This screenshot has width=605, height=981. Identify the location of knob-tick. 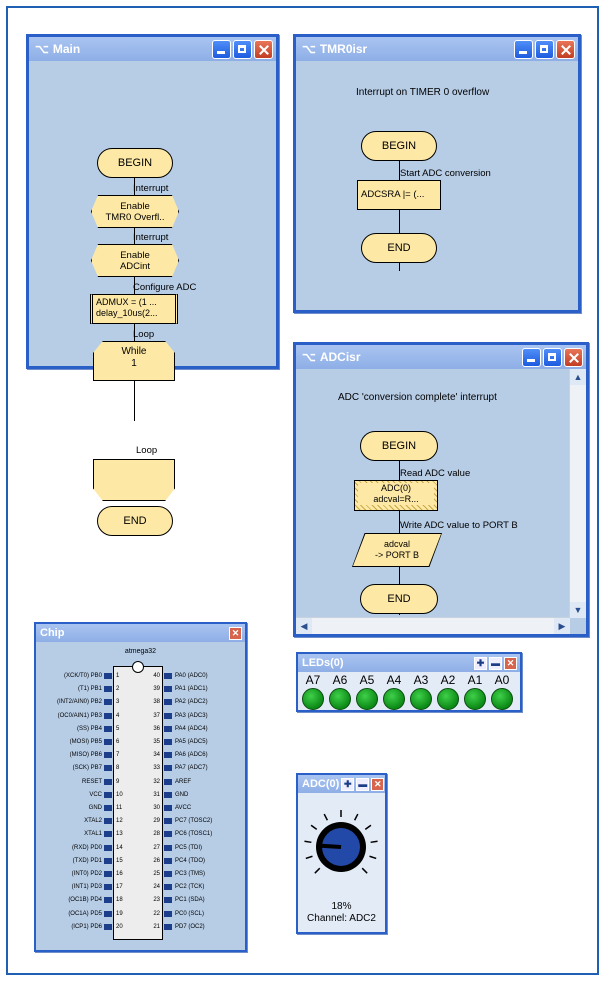
(373, 857).